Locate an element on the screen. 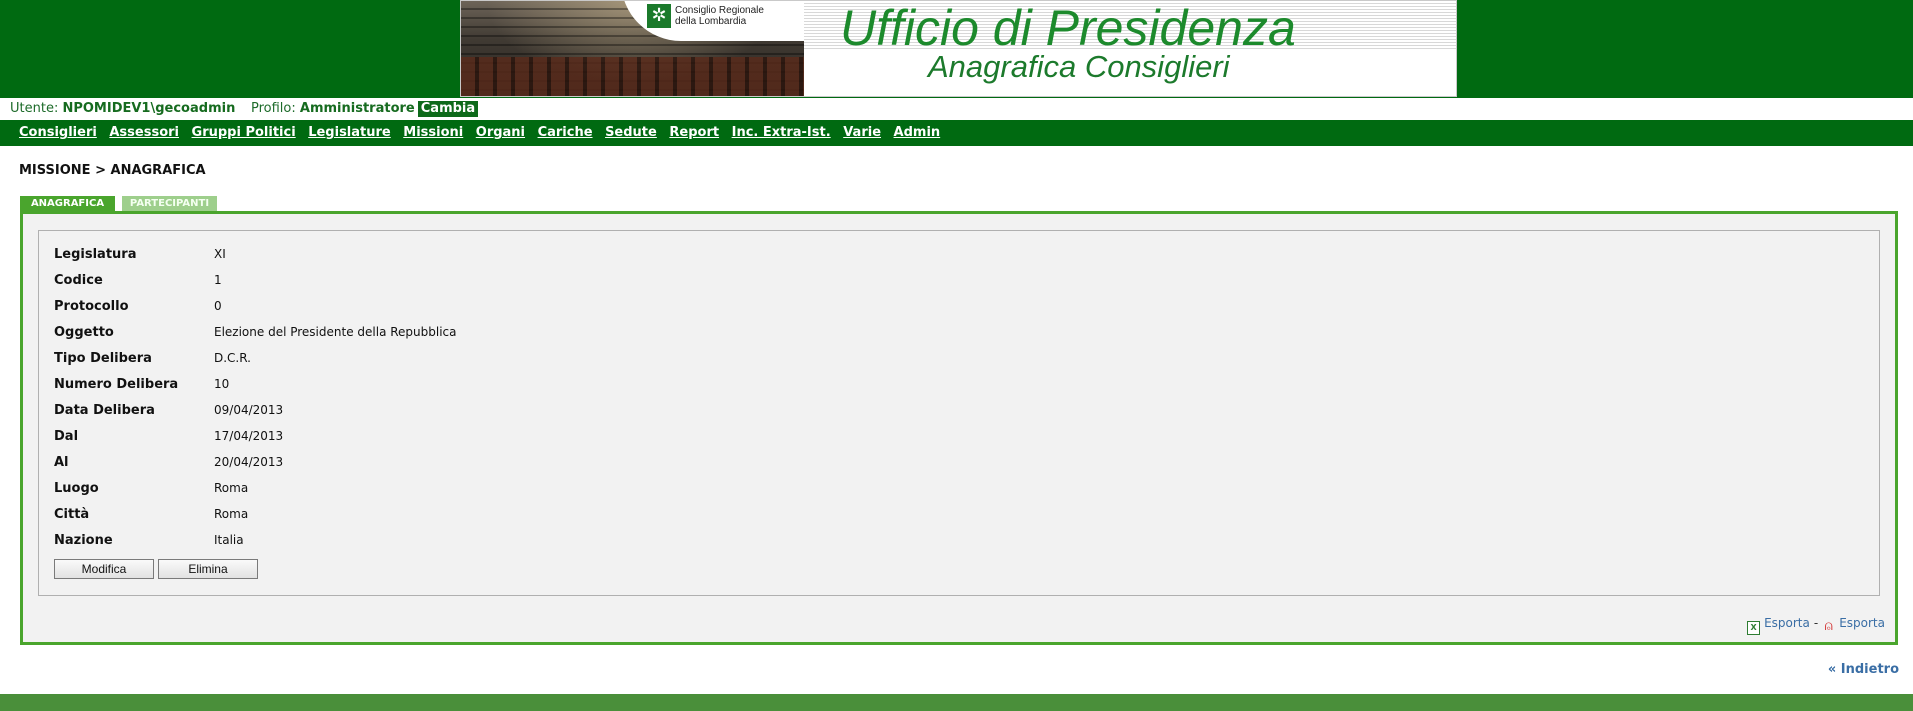 The width and height of the screenshot is (1913, 711). nav-missioni: Missioni is located at coordinates (433, 132).